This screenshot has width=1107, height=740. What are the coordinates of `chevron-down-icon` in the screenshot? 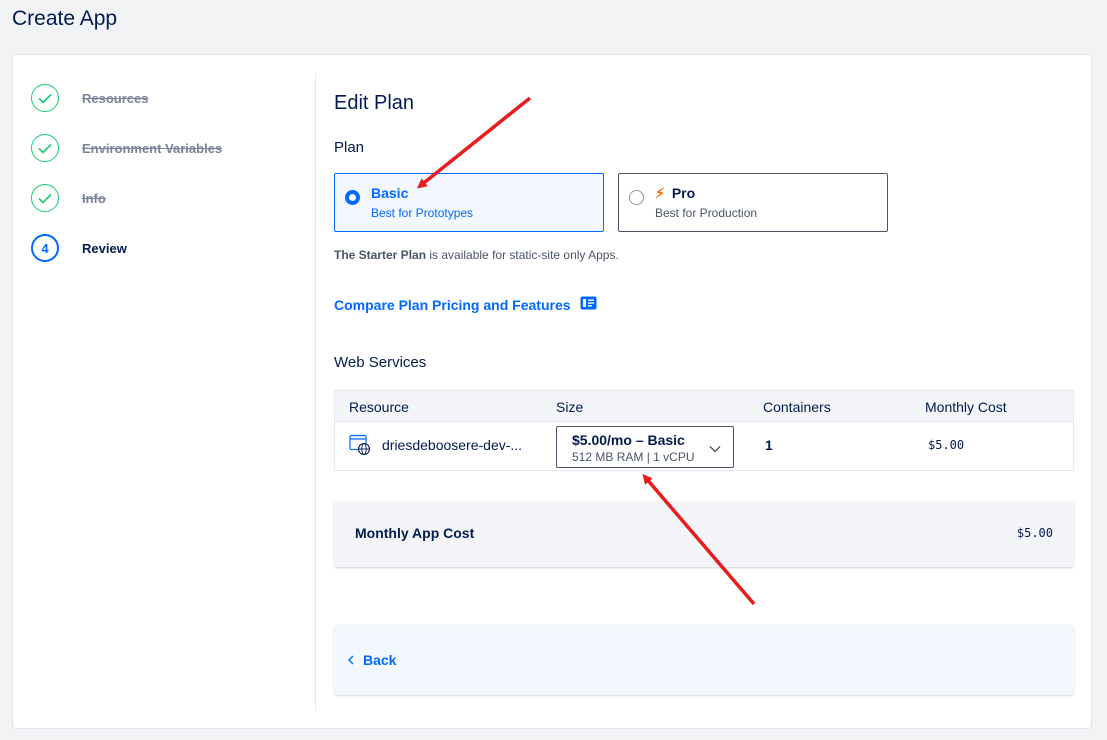 It's located at (715, 448).